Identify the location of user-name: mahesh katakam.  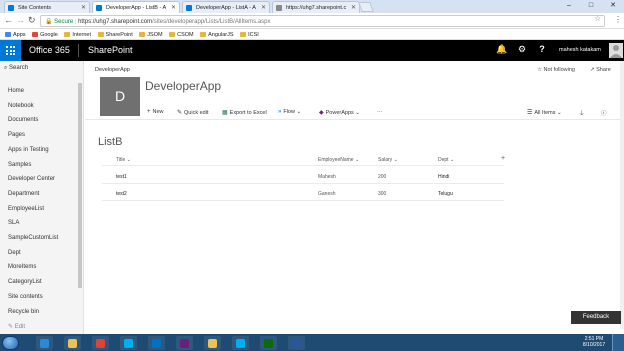
(580, 50).